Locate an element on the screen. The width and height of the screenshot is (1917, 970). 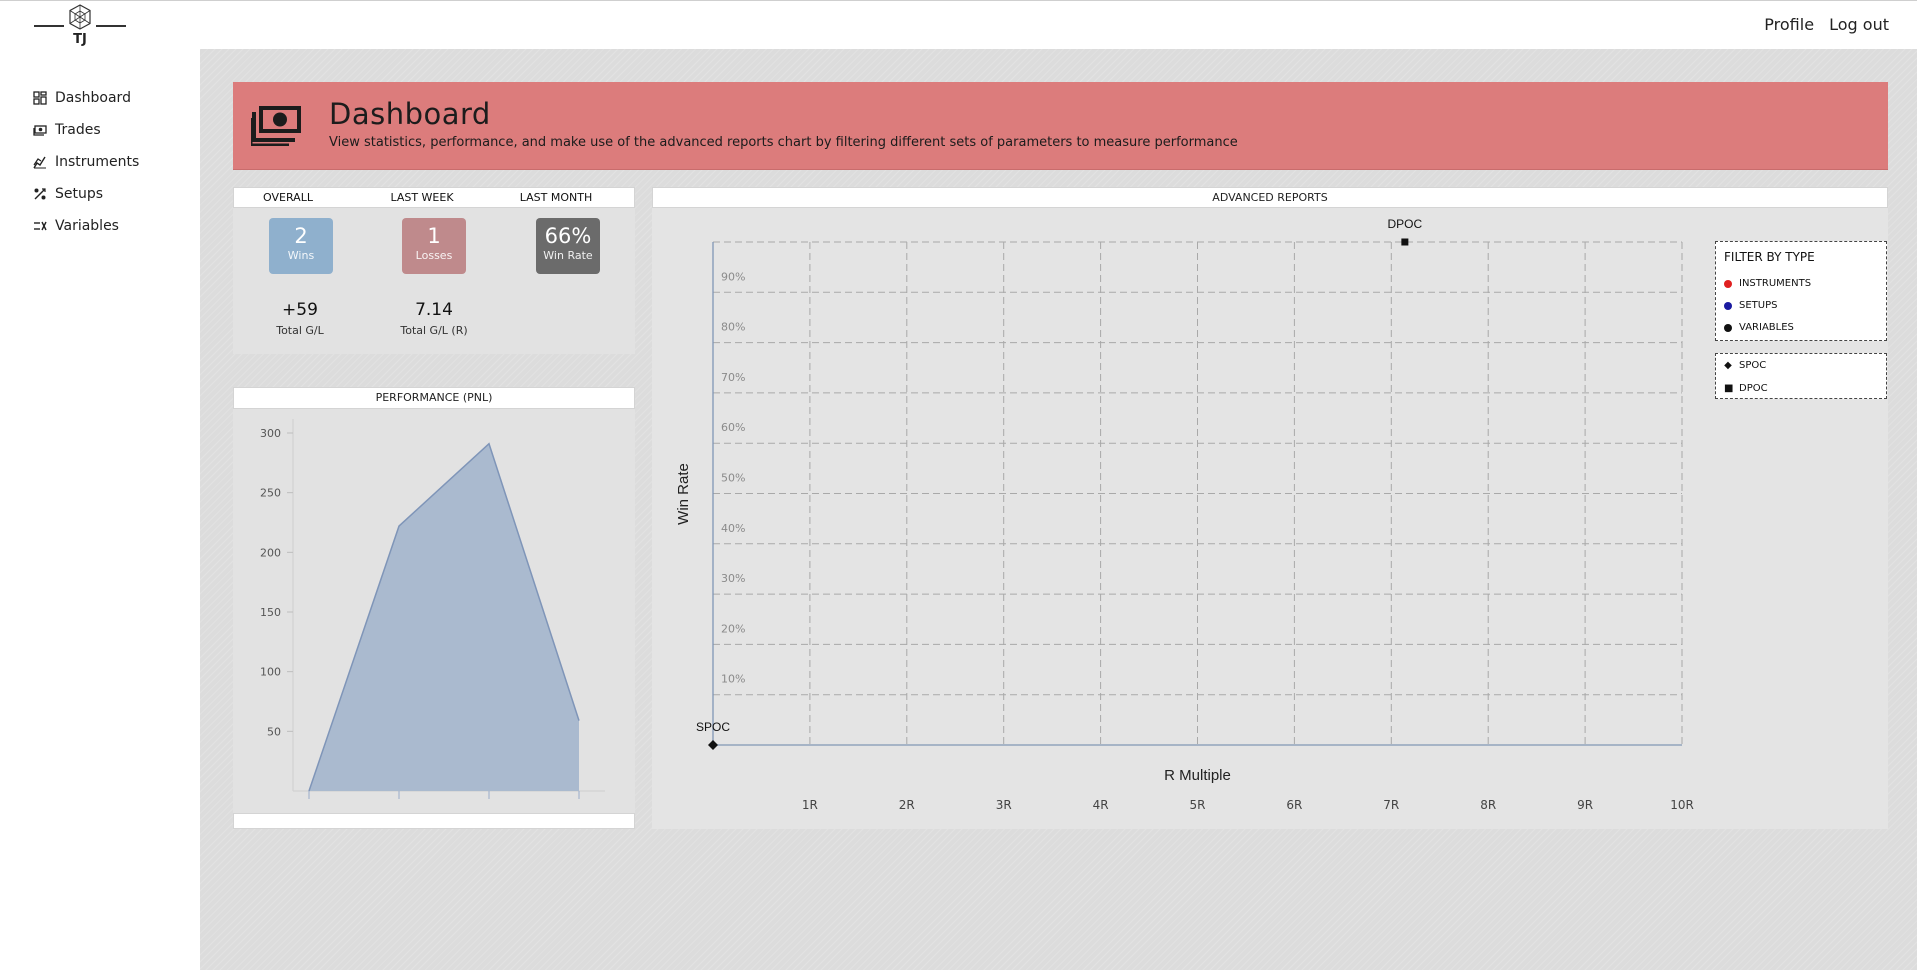
top-nav: Profile Log out is located at coordinates (1821, 24).